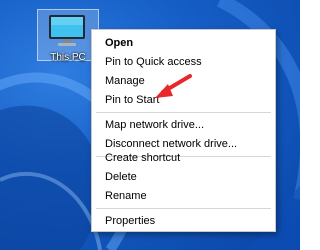  I want to click on red-arrow-annotation, so click(173, 86).